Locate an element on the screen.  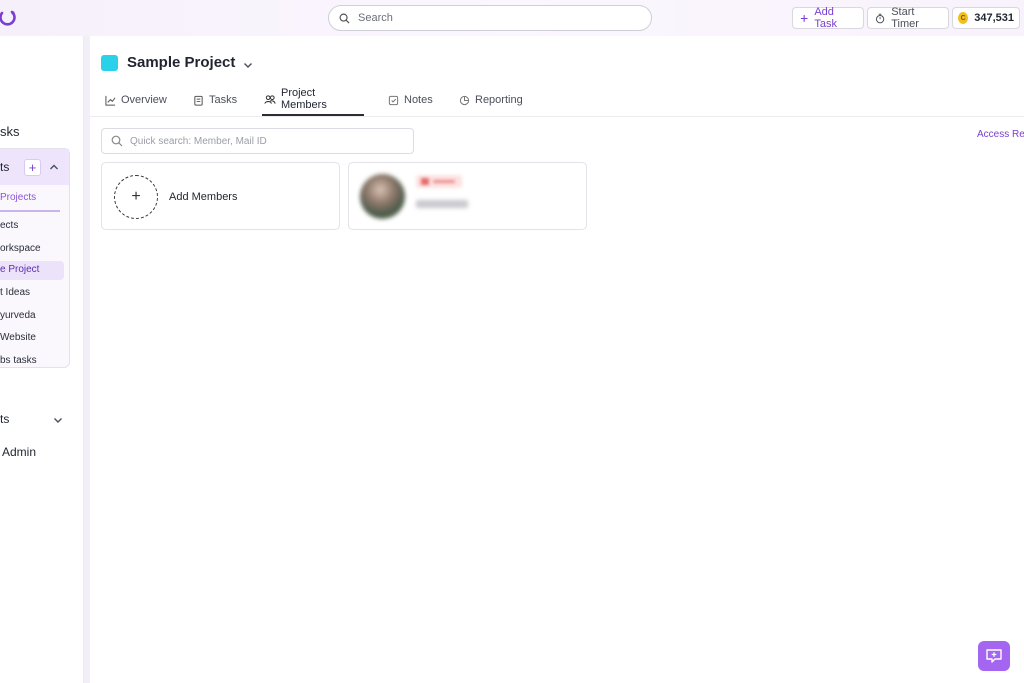
coins-balance: C 347,531 is located at coordinates (986, 18).